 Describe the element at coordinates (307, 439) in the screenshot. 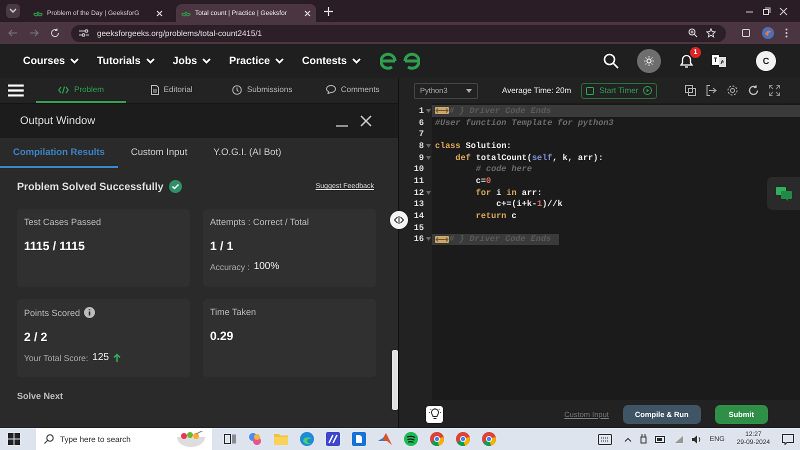

I see `edge-browser-icon` at that location.